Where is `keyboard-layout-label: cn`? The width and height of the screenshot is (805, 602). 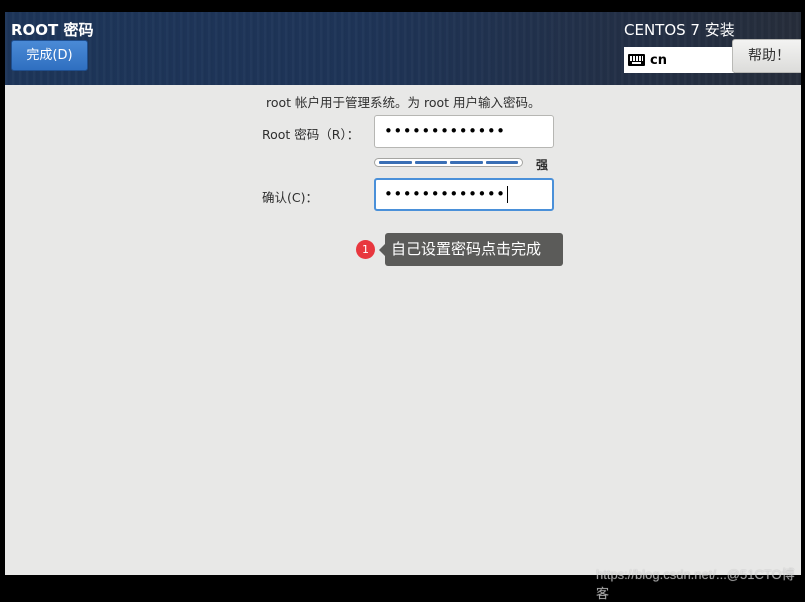 keyboard-layout-label: cn is located at coordinates (658, 60).